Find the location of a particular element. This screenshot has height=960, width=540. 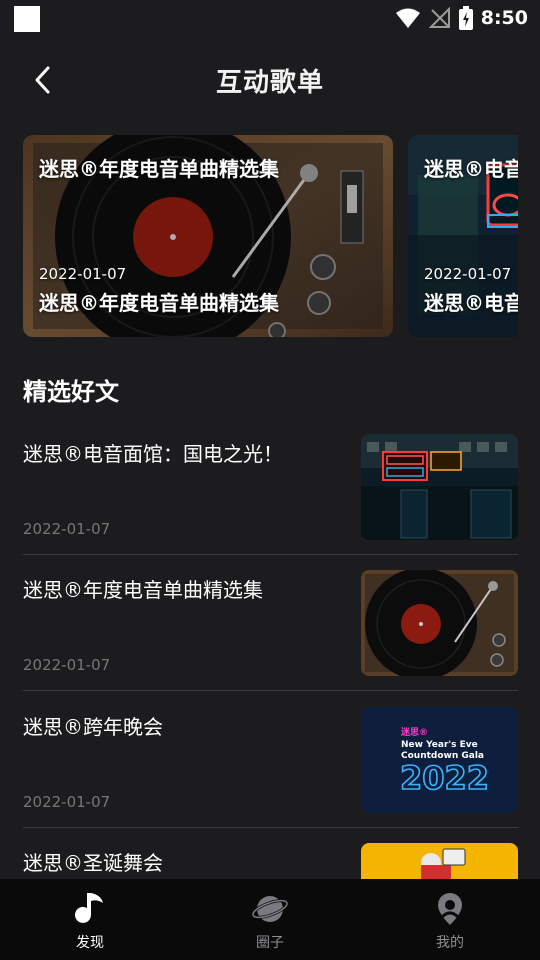

christmas-image is located at coordinates (439, 861).